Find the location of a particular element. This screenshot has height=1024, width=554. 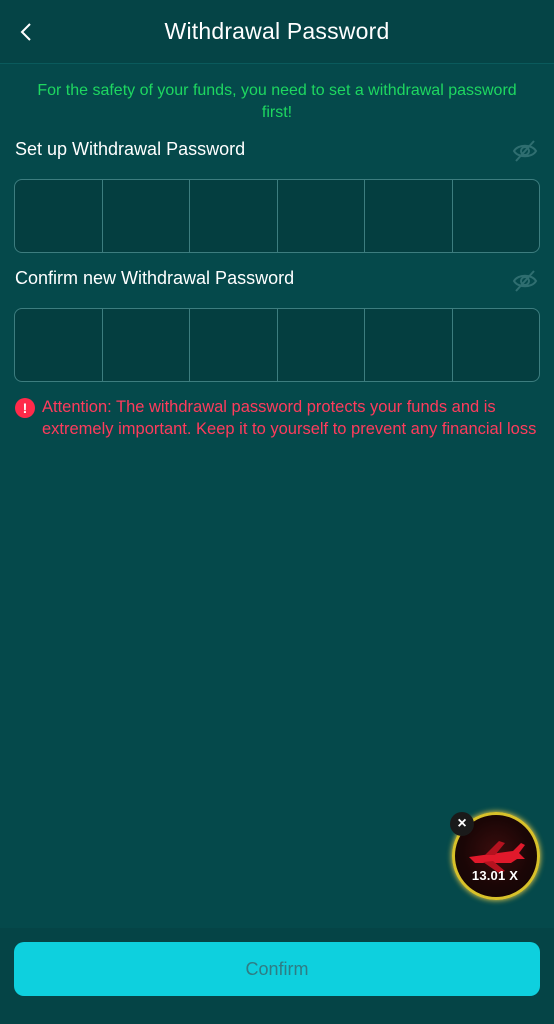

confirm-password-input is located at coordinates (277, 345).